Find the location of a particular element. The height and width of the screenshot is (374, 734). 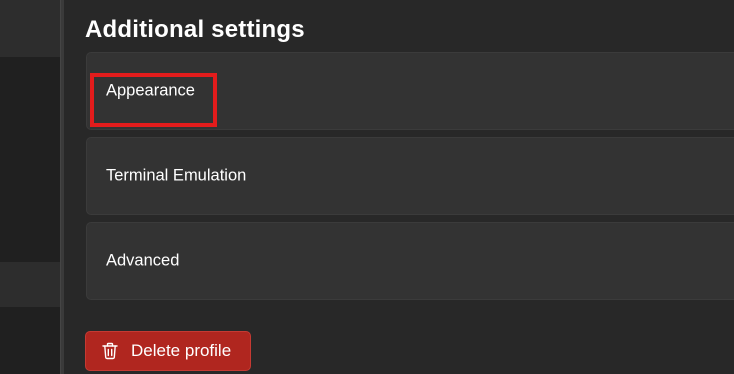

terminal-emulation-label: Terminal Emulation is located at coordinates (176, 175).